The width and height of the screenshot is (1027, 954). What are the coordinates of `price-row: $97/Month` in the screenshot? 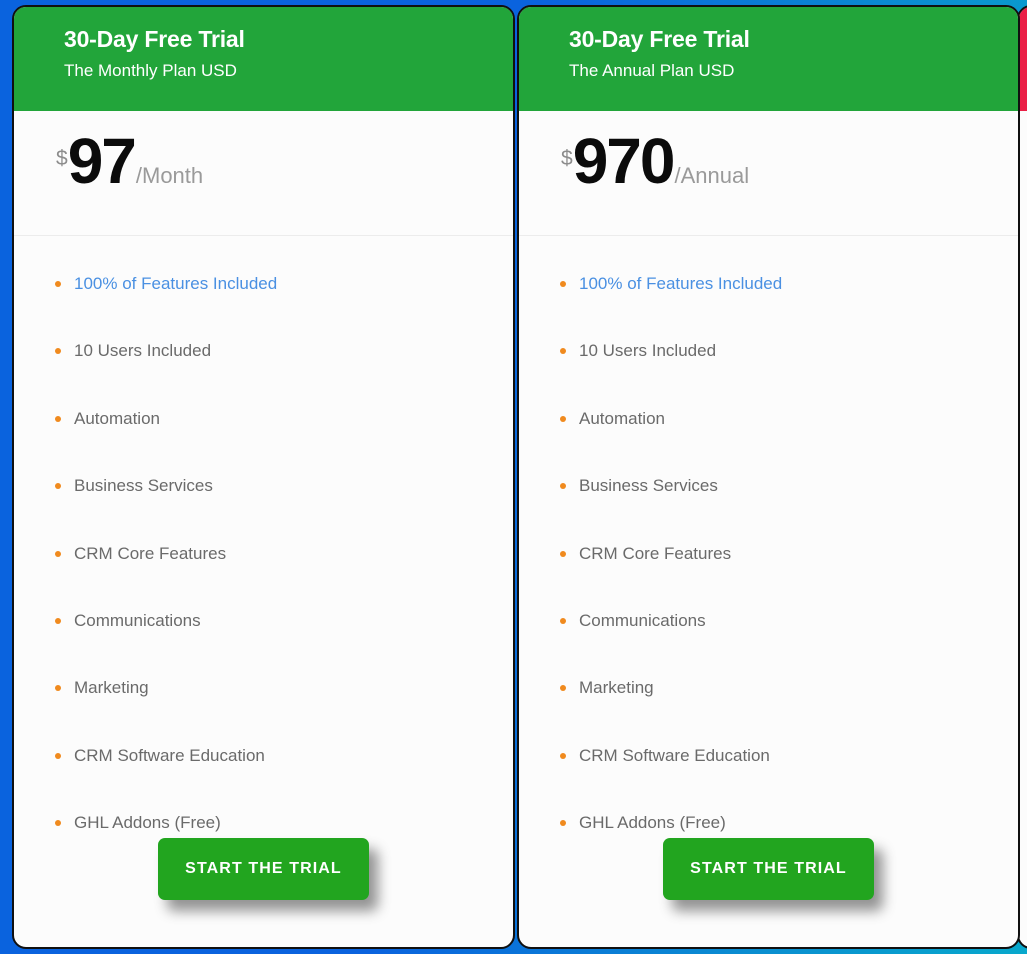 It's located at (129, 161).